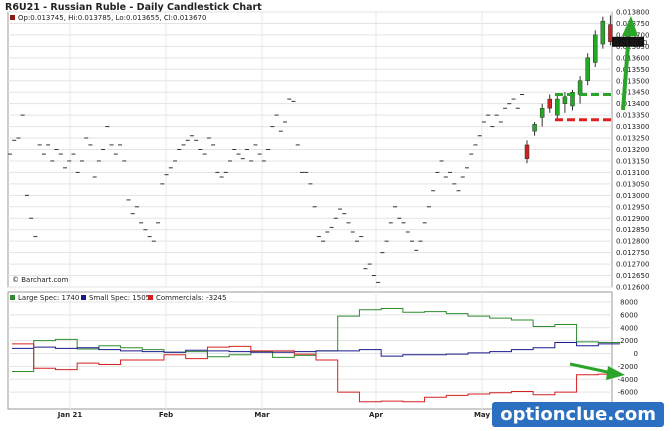  What do you see at coordinates (629, 303) in the screenshot?
I see `cot-tick-label: 8000` at bounding box center [629, 303].